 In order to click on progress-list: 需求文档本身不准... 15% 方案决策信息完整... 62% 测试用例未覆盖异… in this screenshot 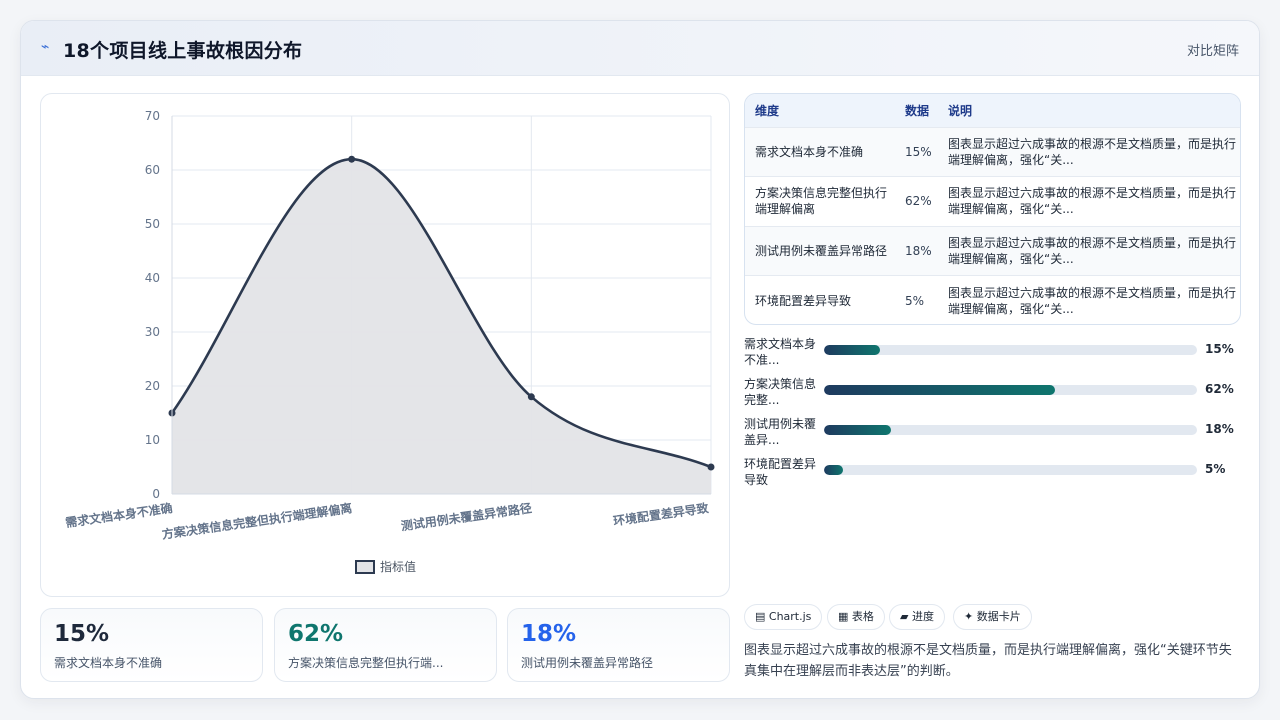, I will do `click(992, 416)`.